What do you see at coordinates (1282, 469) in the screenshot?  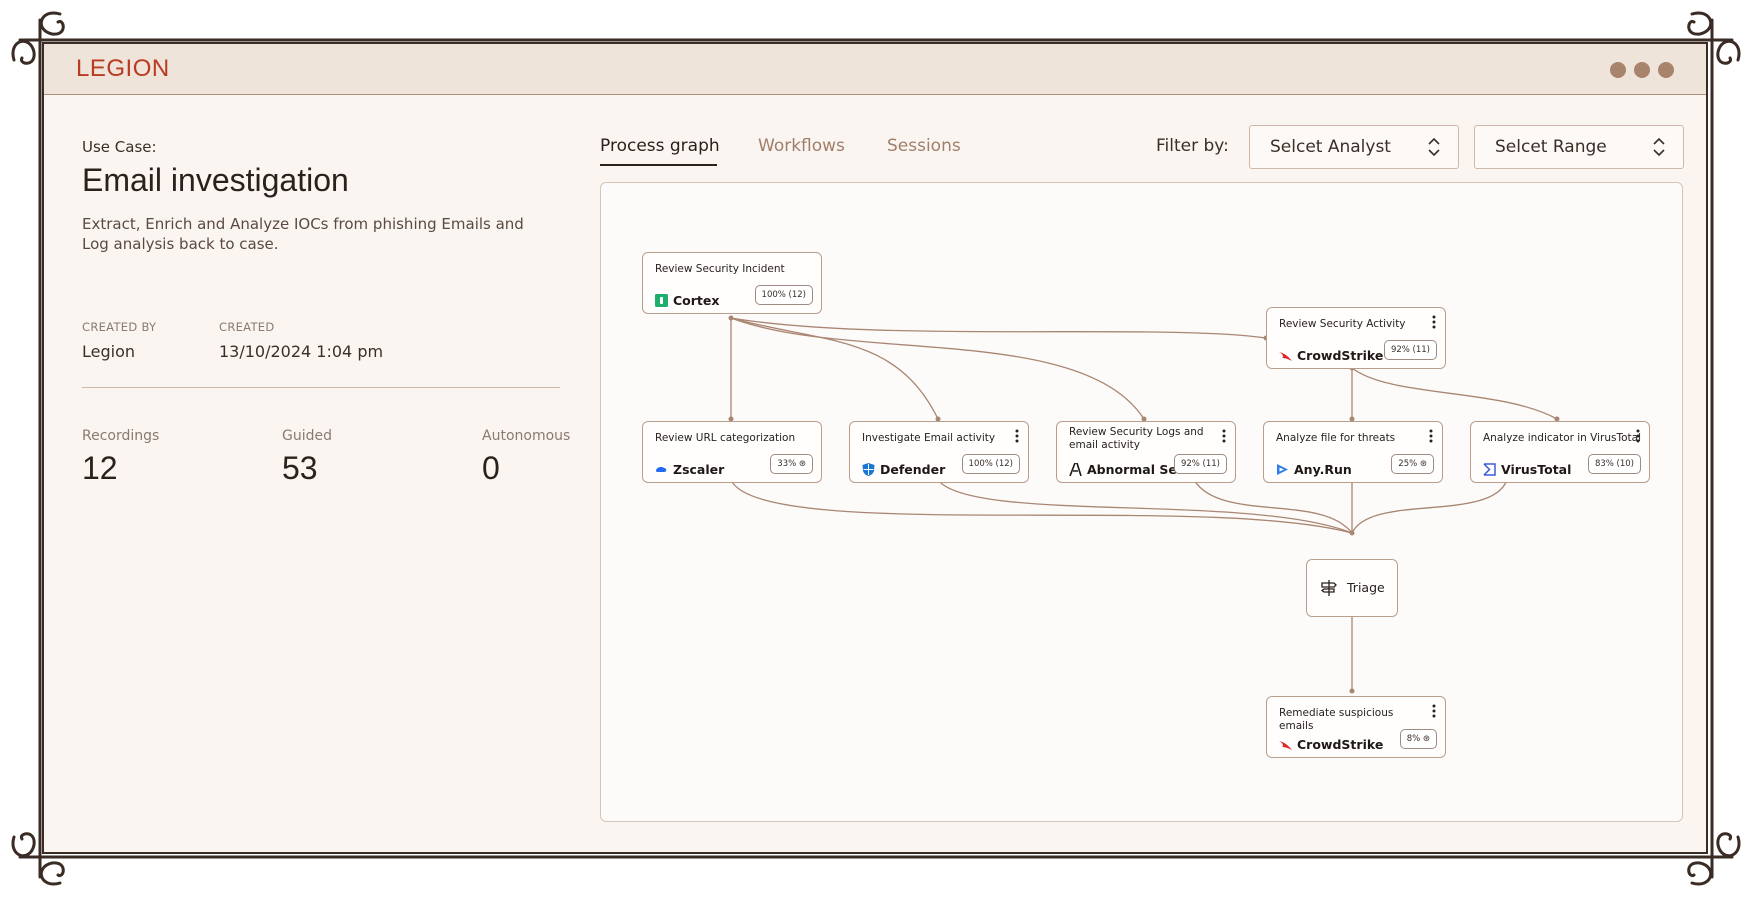 I see `anyrun-icon` at bounding box center [1282, 469].